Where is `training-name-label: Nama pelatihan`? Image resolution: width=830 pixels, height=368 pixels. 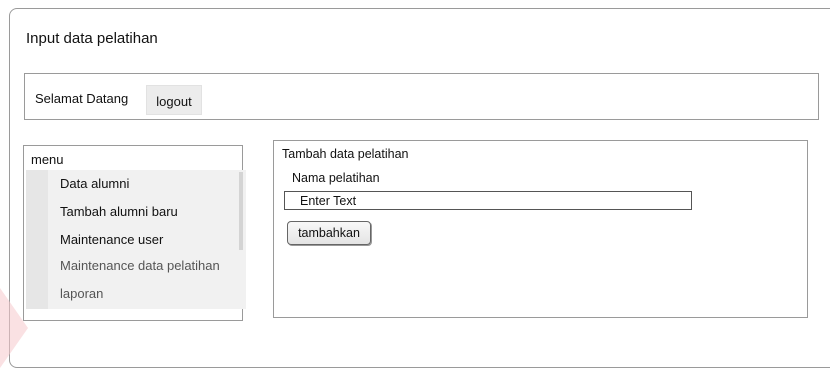 training-name-label: Nama pelatihan is located at coordinates (336, 178).